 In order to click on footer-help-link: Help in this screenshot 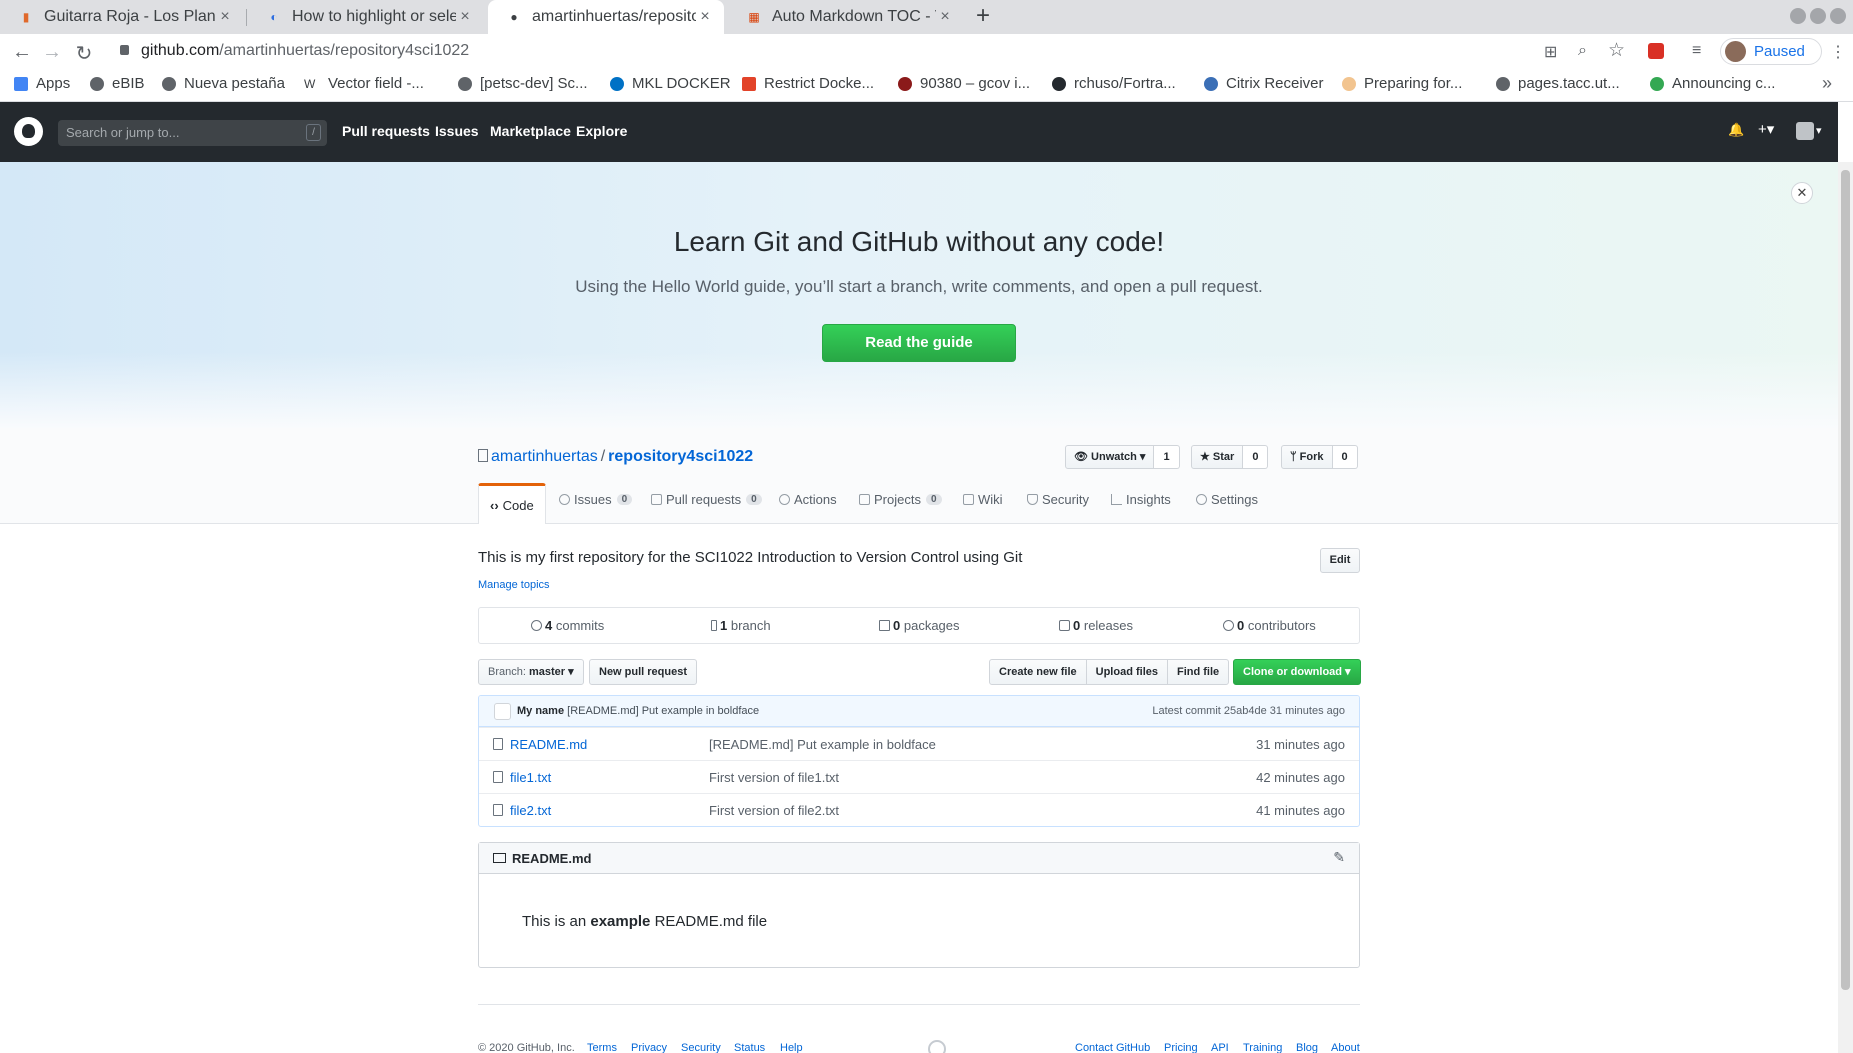, I will do `click(791, 1047)`.